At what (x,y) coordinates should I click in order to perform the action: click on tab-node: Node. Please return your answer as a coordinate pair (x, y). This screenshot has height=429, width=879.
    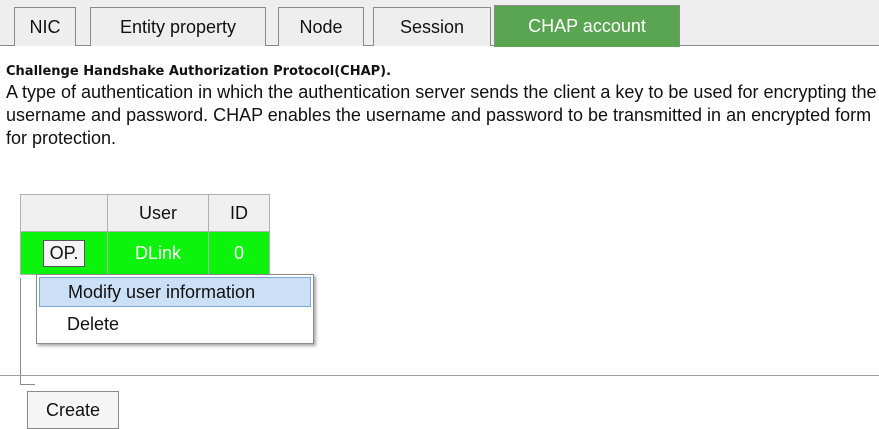
    Looking at the image, I should click on (321, 26).